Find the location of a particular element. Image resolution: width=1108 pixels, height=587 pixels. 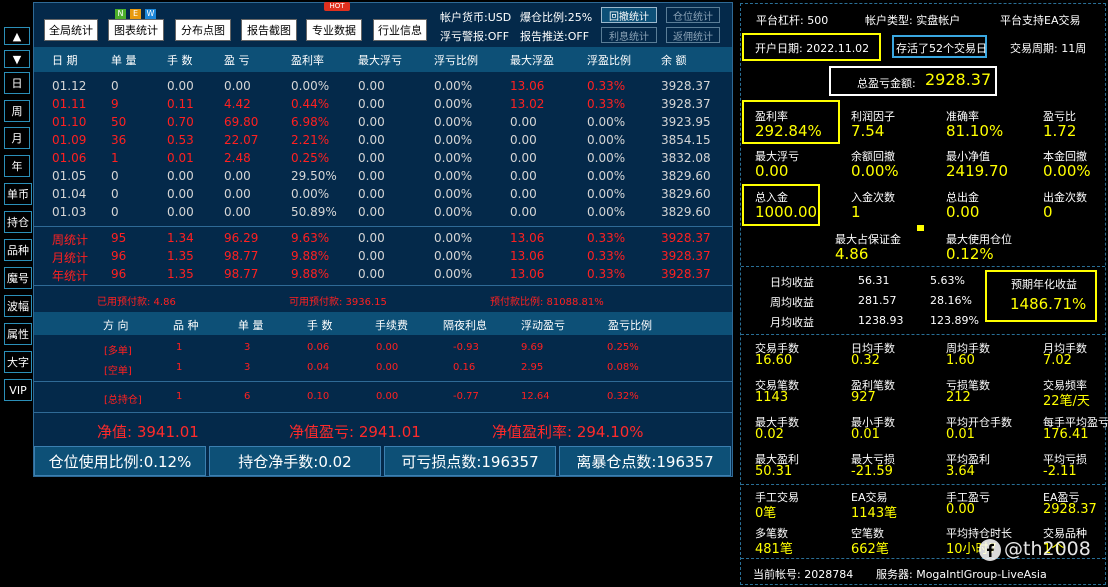

summary-loss-ratio: 0.00% is located at coordinates (453, 256).